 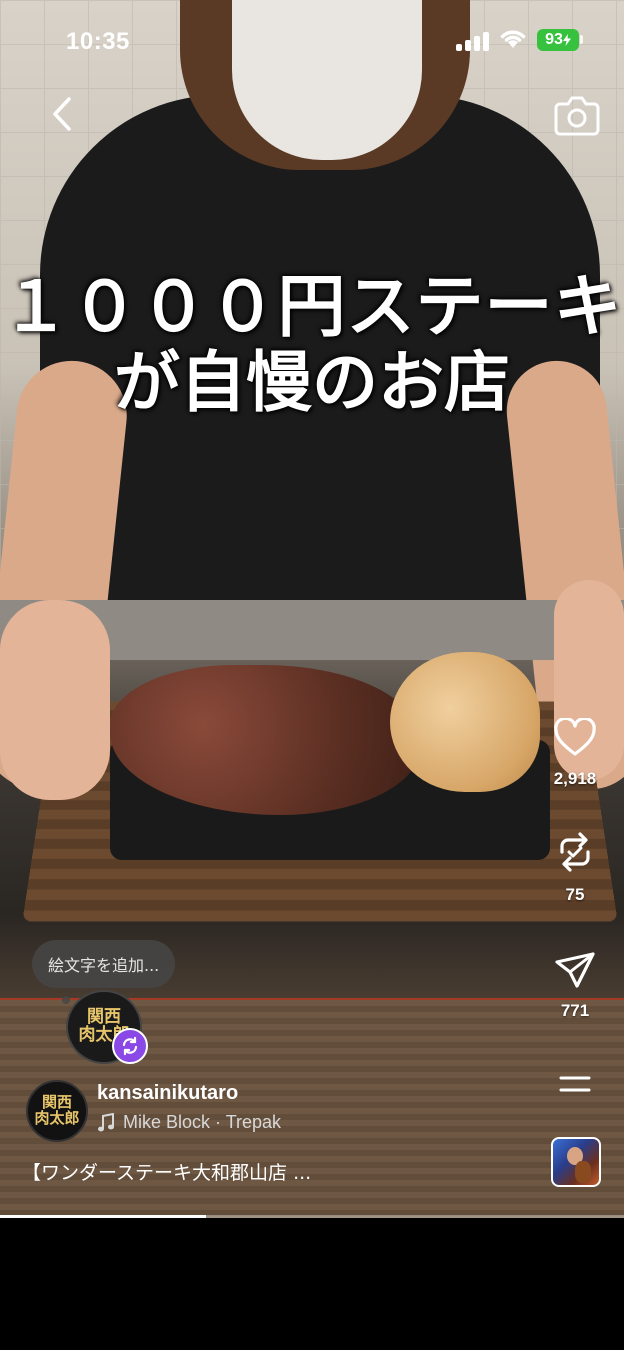 I want to click on menu-icon, so click(x=575, y=1084).